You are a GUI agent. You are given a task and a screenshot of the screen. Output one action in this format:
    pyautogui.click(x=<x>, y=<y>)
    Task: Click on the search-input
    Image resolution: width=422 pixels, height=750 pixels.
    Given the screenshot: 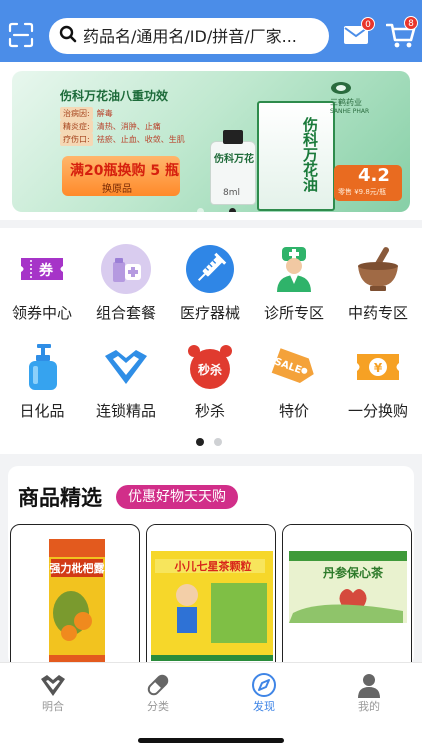 What is the action you would take?
    pyautogui.click(x=198, y=36)
    